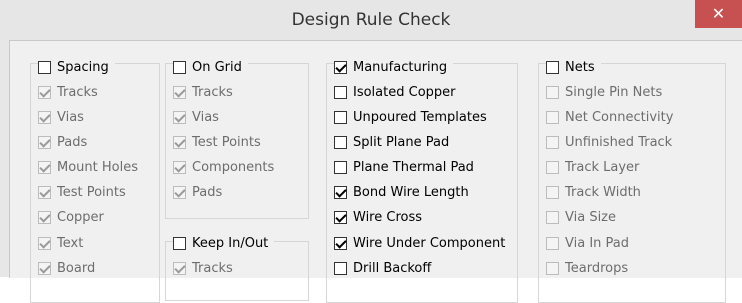 This screenshot has height=303, width=742. I want to click on manufacturing-item-label: Split Plane Pad, so click(401, 142).